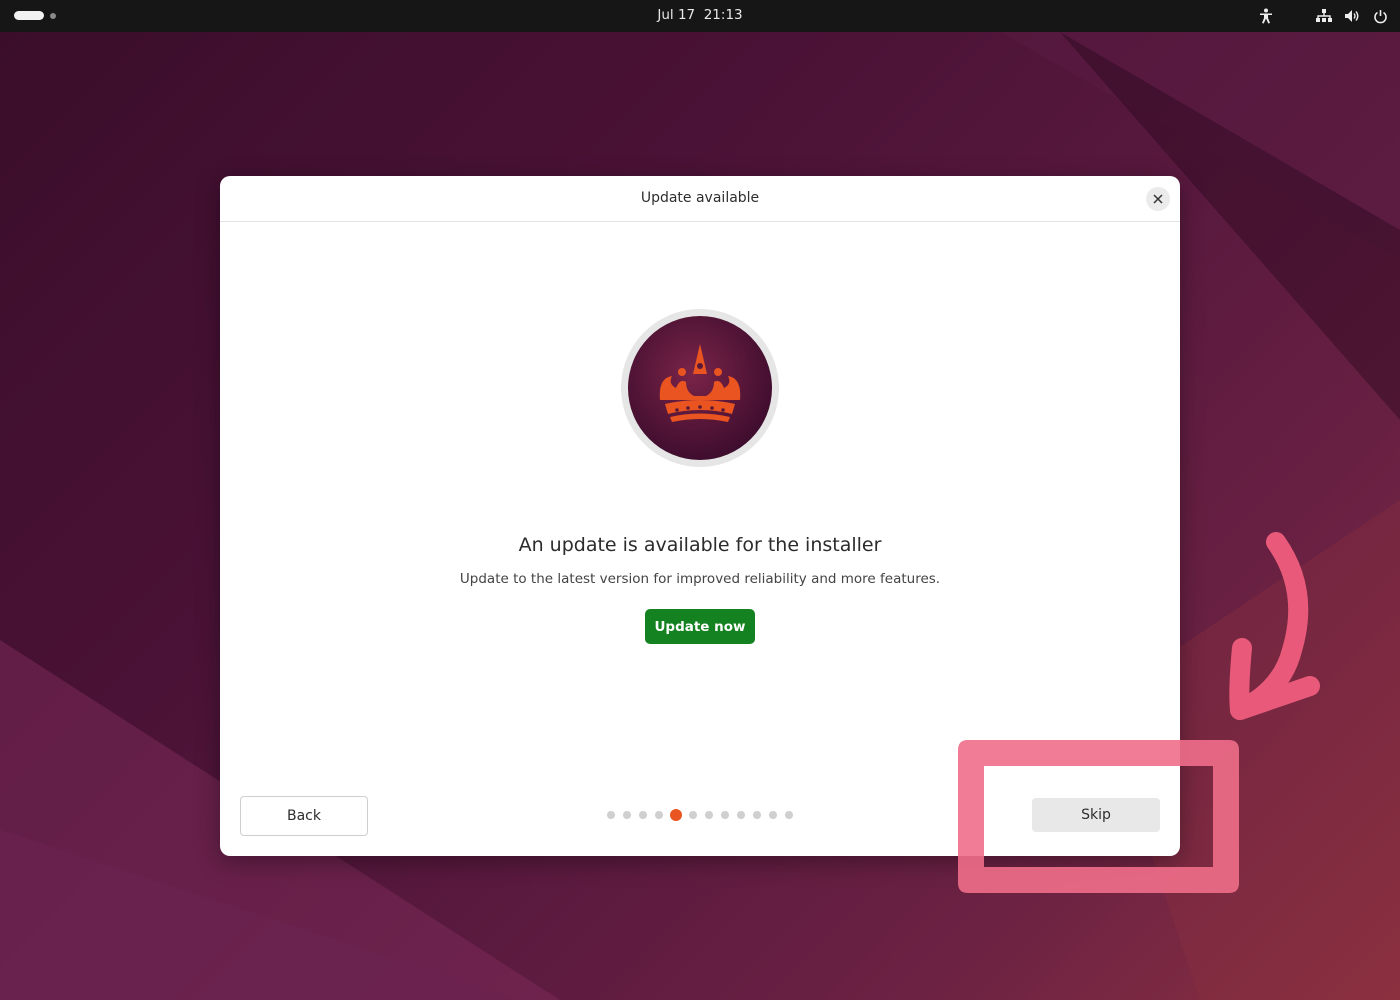 The image size is (1400, 1000). I want to click on skip-button: Skip, so click(1096, 815).